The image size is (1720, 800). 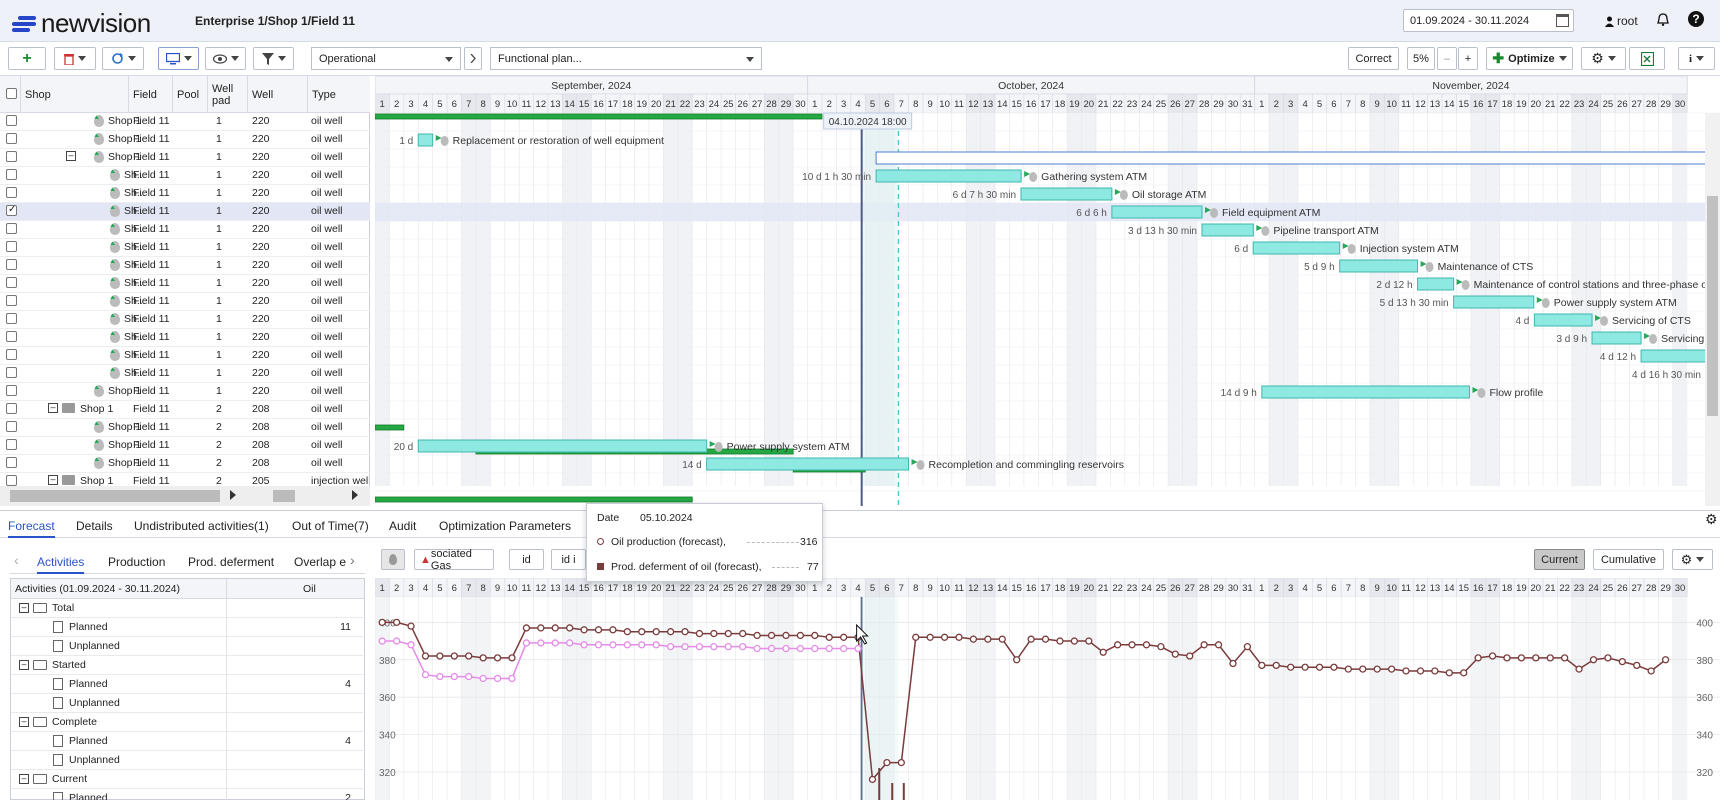 What do you see at coordinates (188, 608) in the screenshot?
I see `list-item: – Total` at bounding box center [188, 608].